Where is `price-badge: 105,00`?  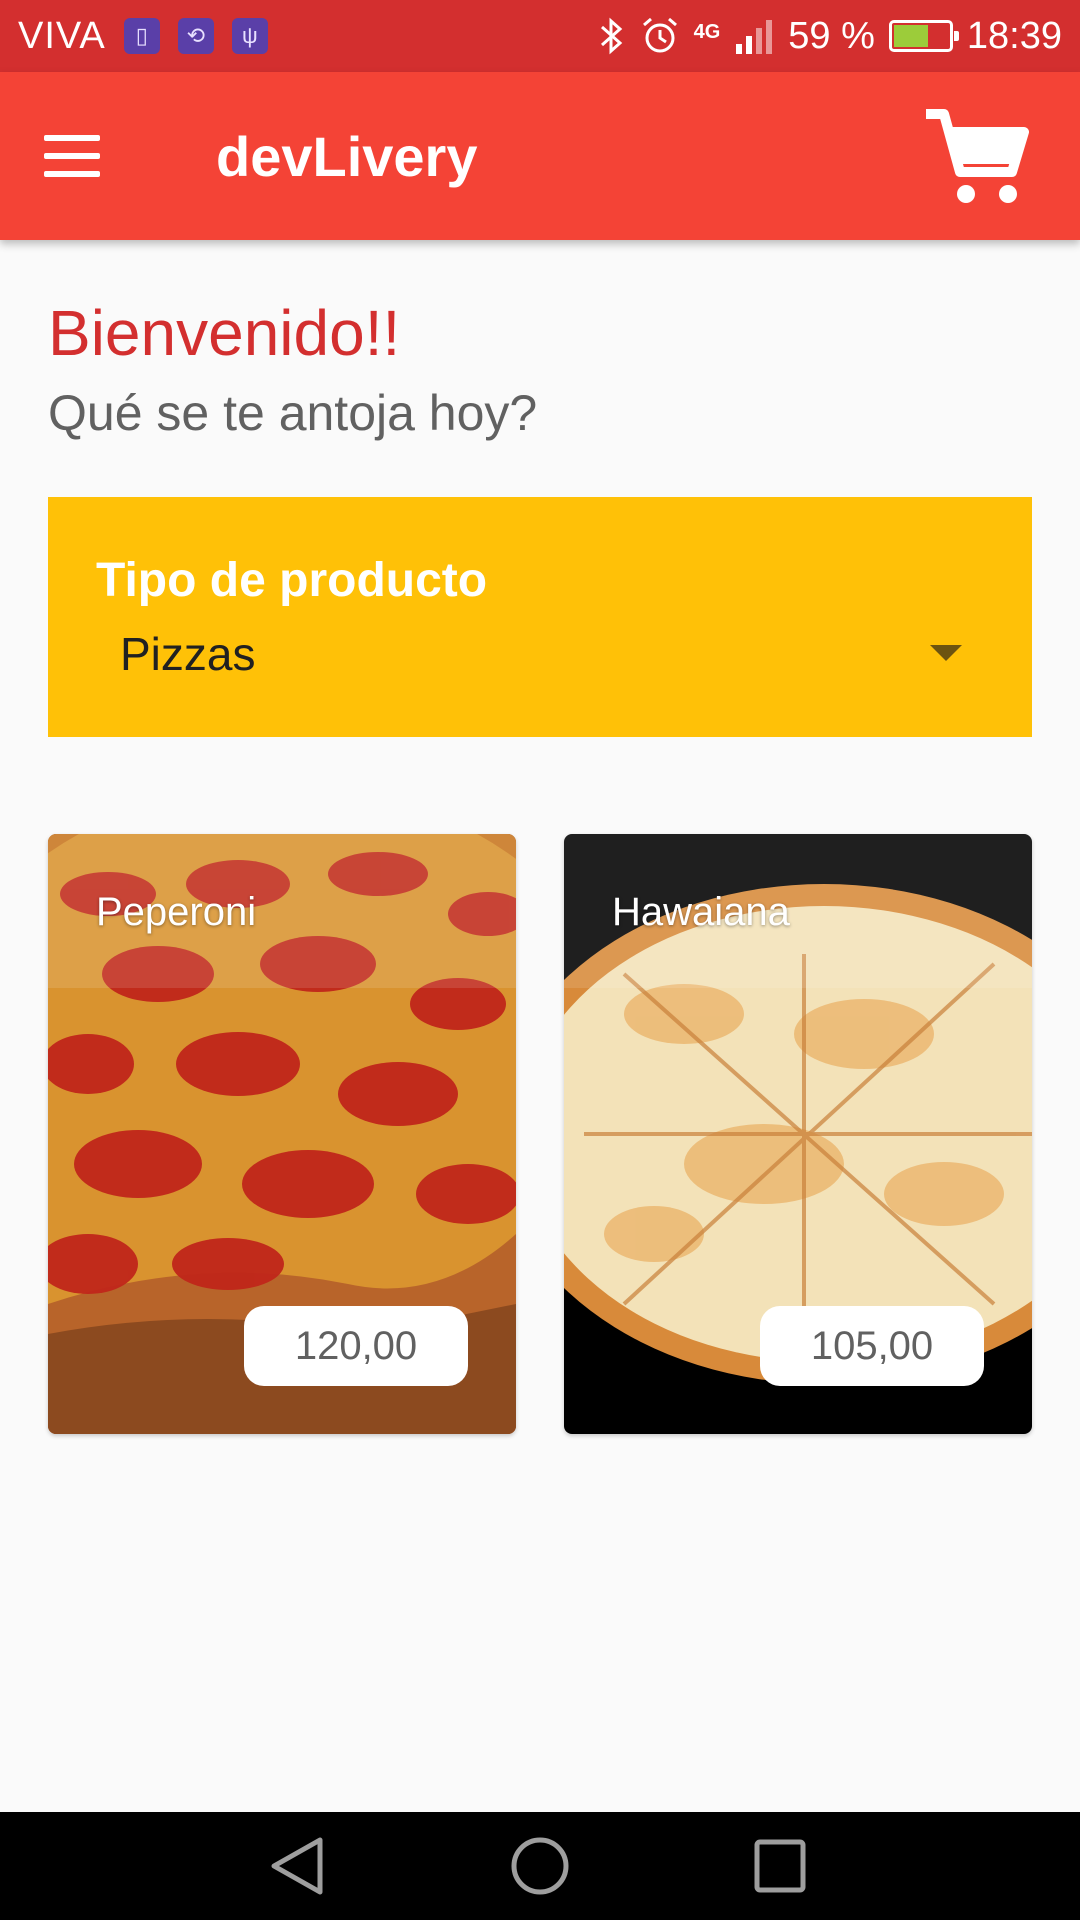
price-badge: 105,00 is located at coordinates (872, 1346).